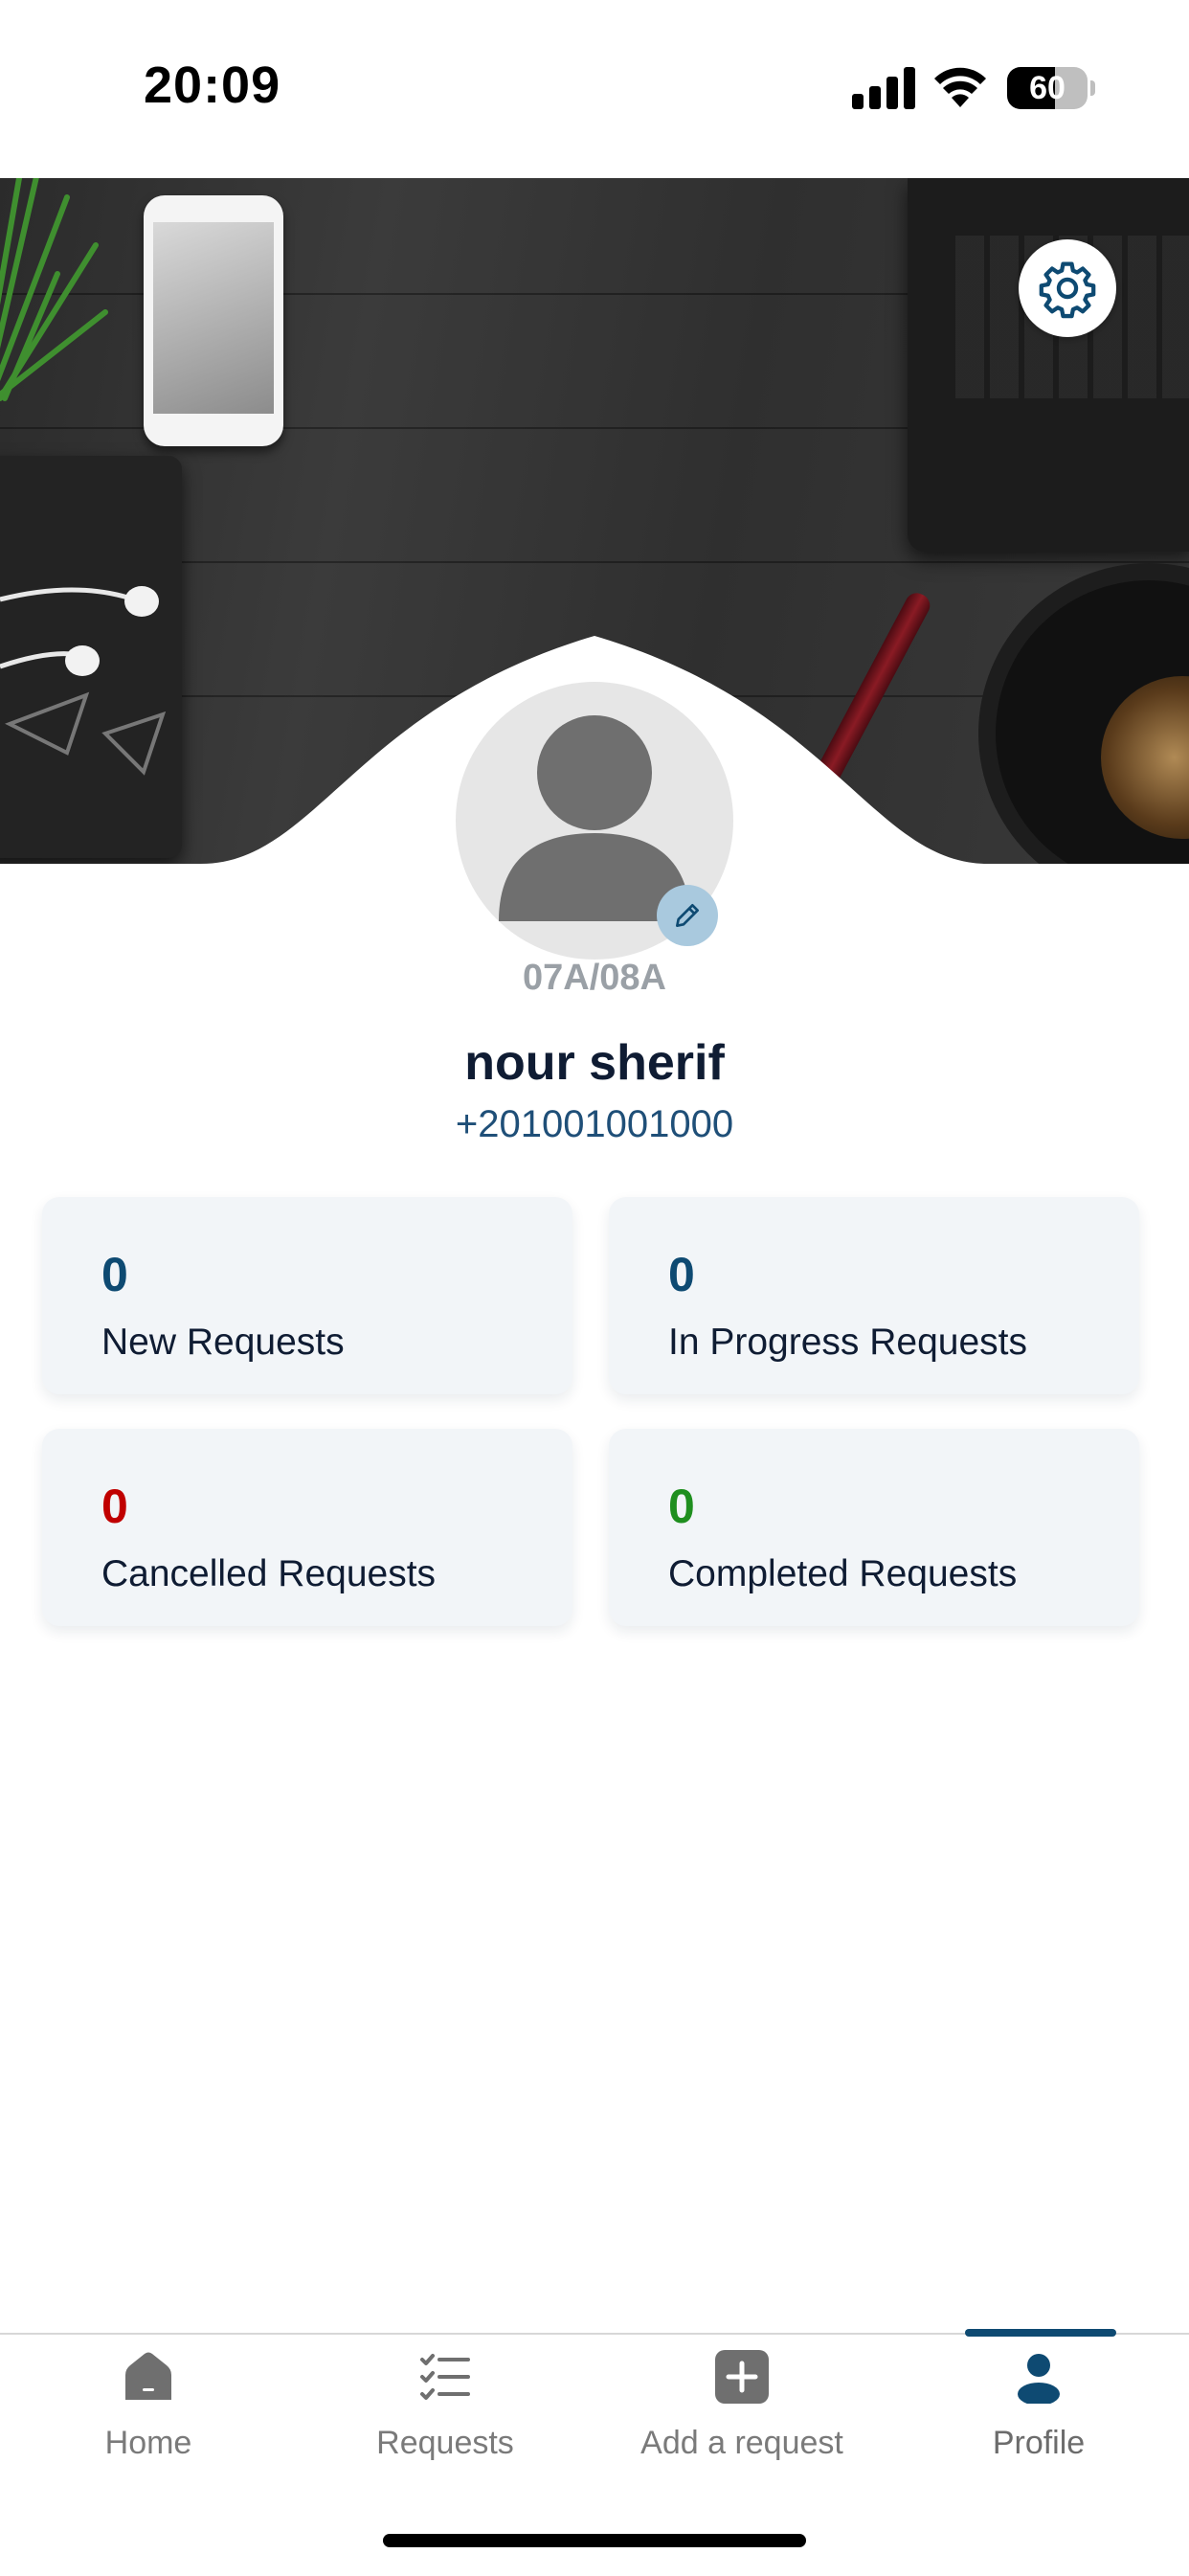 Image resolution: width=1189 pixels, height=2576 pixels. What do you see at coordinates (212, 85) in the screenshot?
I see `status-time: 20:09` at bounding box center [212, 85].